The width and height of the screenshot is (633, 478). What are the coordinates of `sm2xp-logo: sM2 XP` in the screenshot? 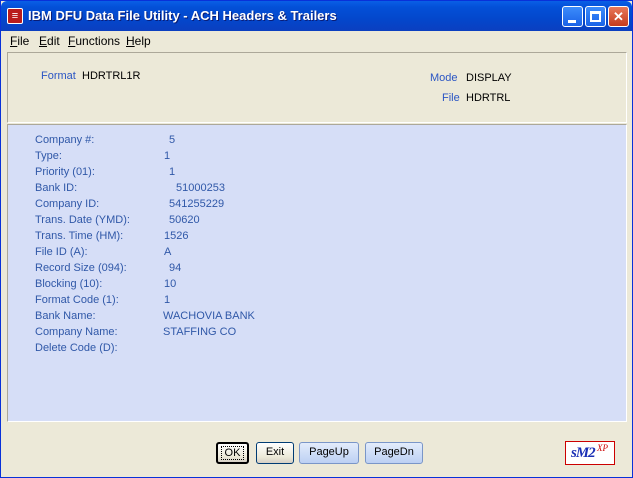 It's located at (590, 453).